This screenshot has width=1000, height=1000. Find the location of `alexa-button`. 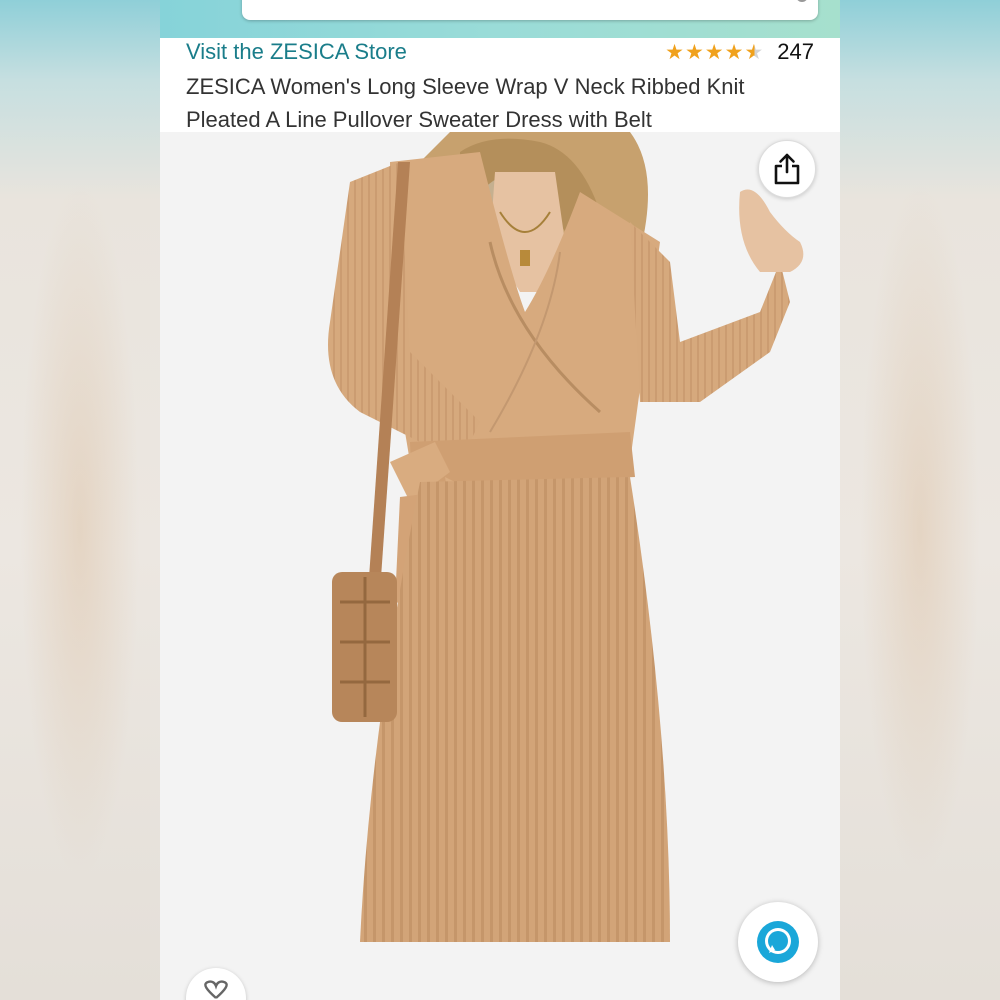

alexa-button is located at coordinates (778, 942).